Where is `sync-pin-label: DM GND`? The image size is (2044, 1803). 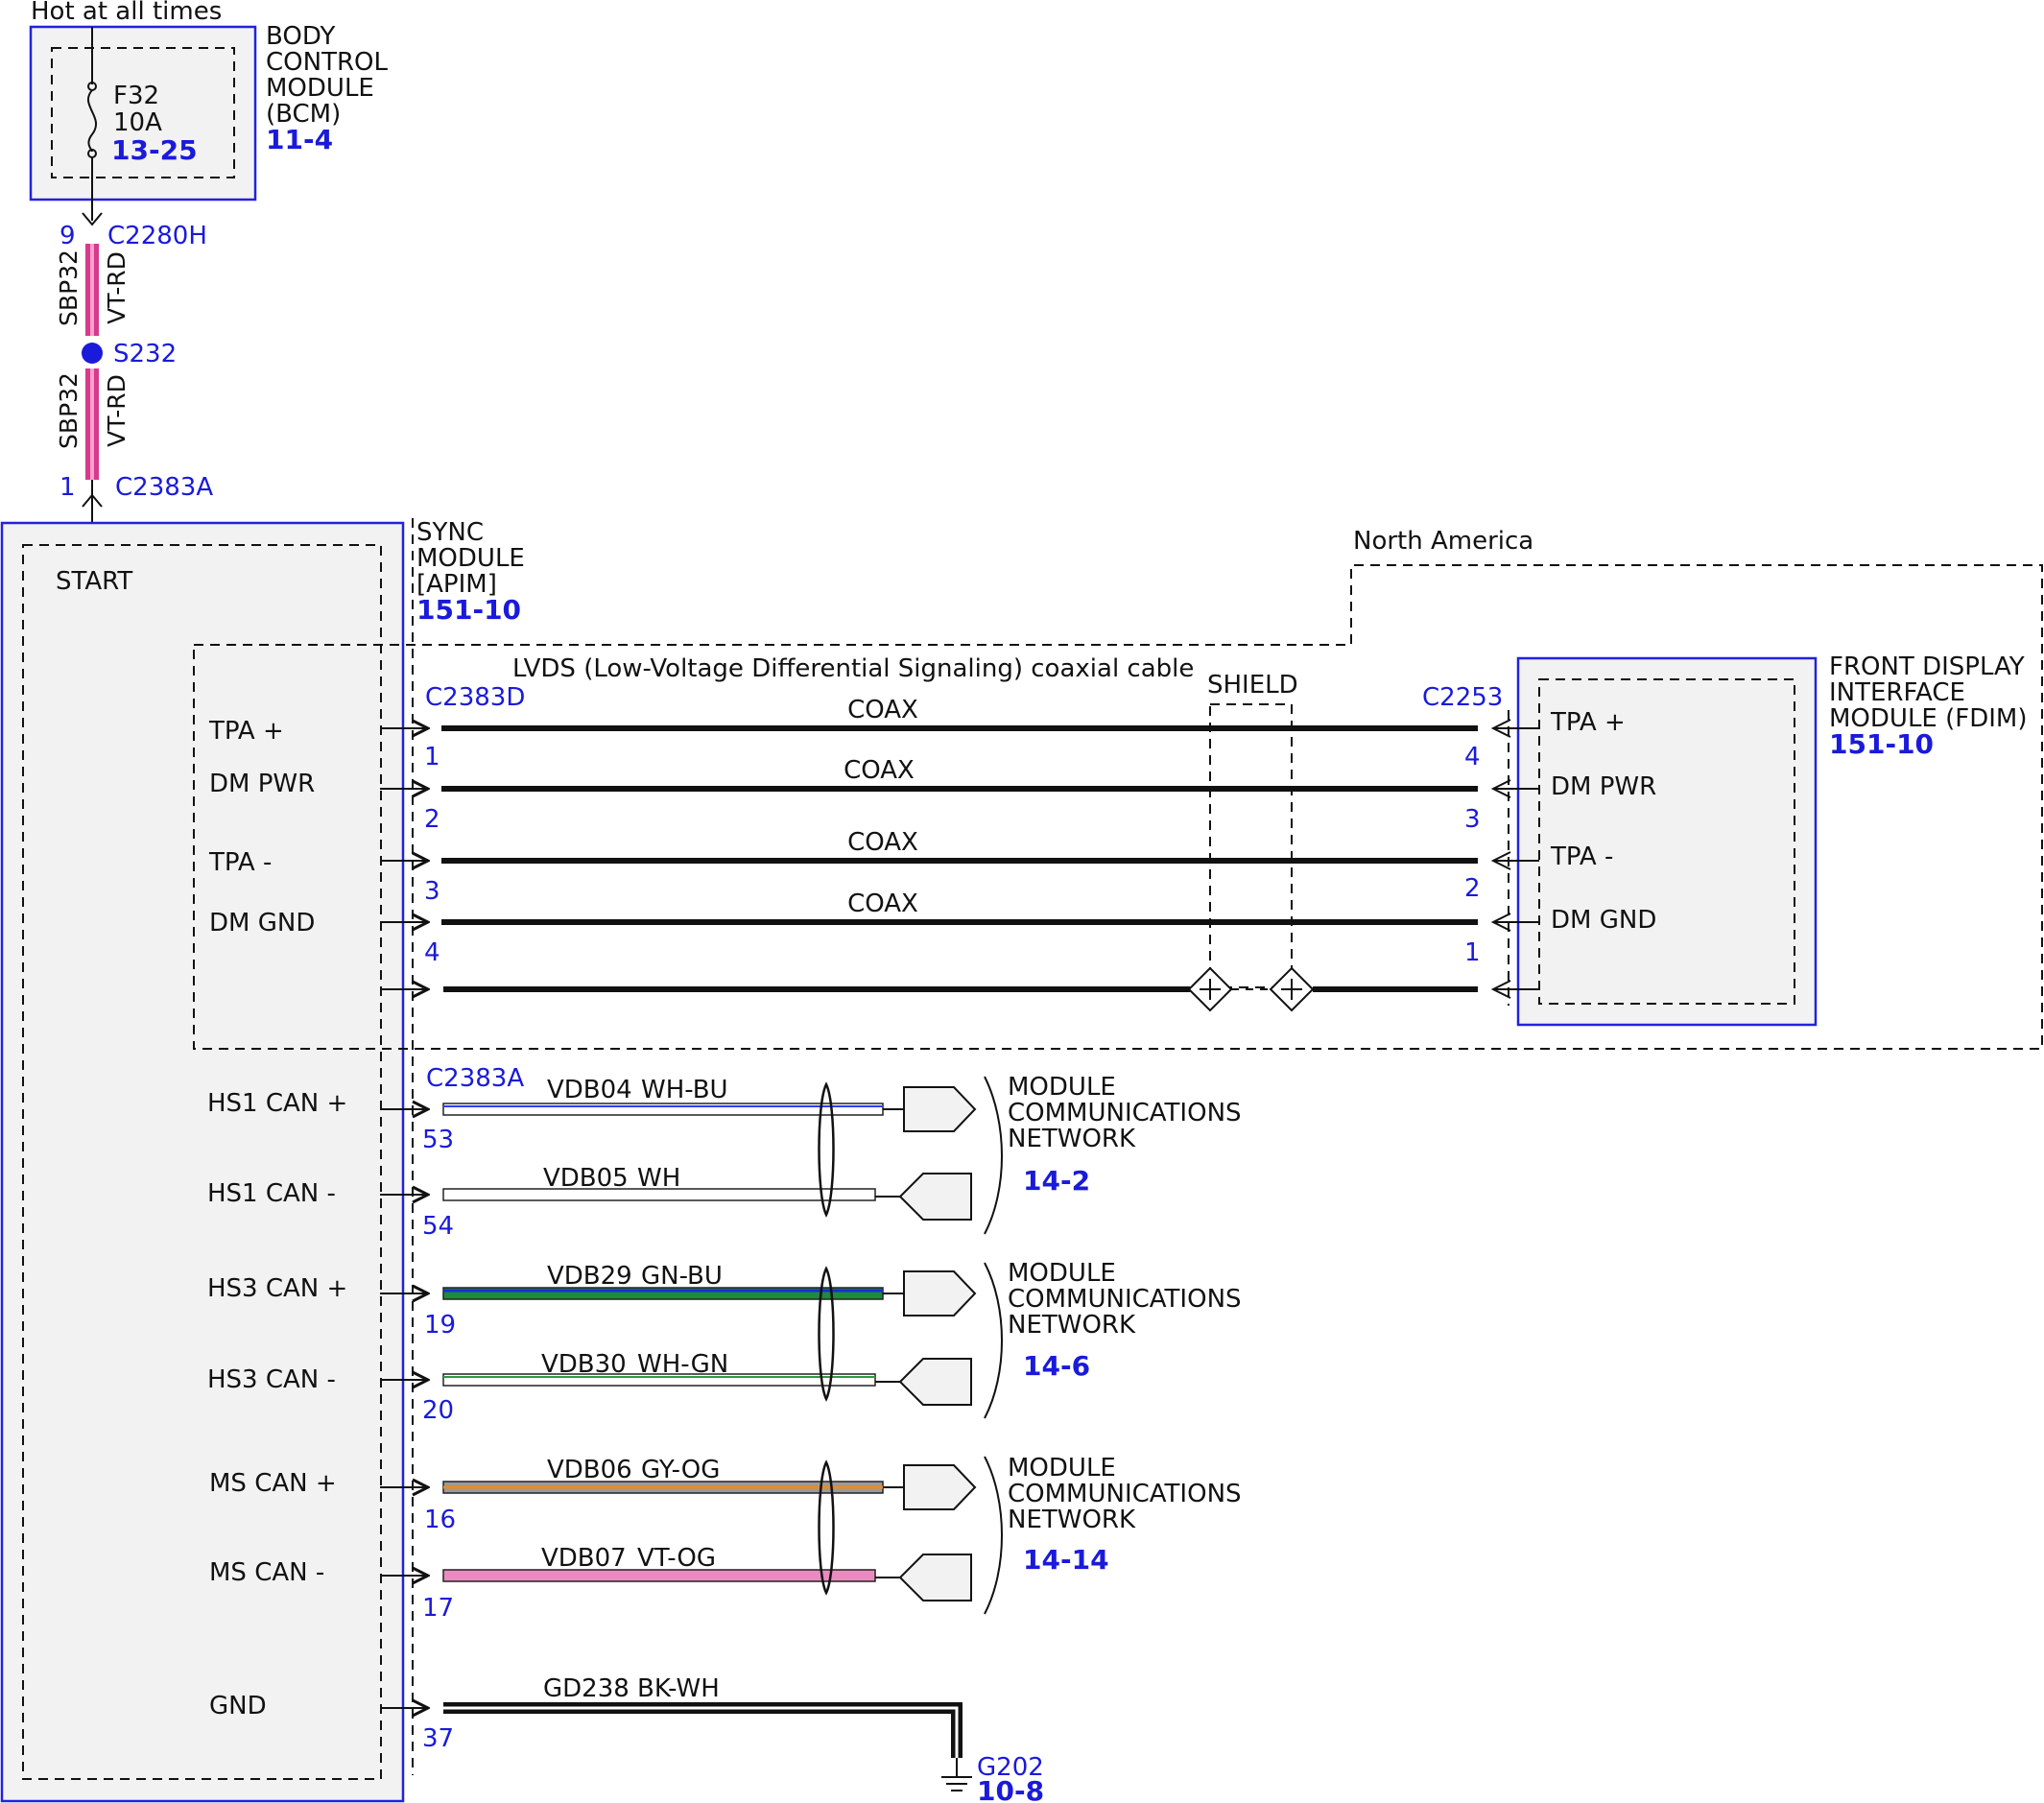 sync-pin-label: DM GND is located at coordinates (262, 923).